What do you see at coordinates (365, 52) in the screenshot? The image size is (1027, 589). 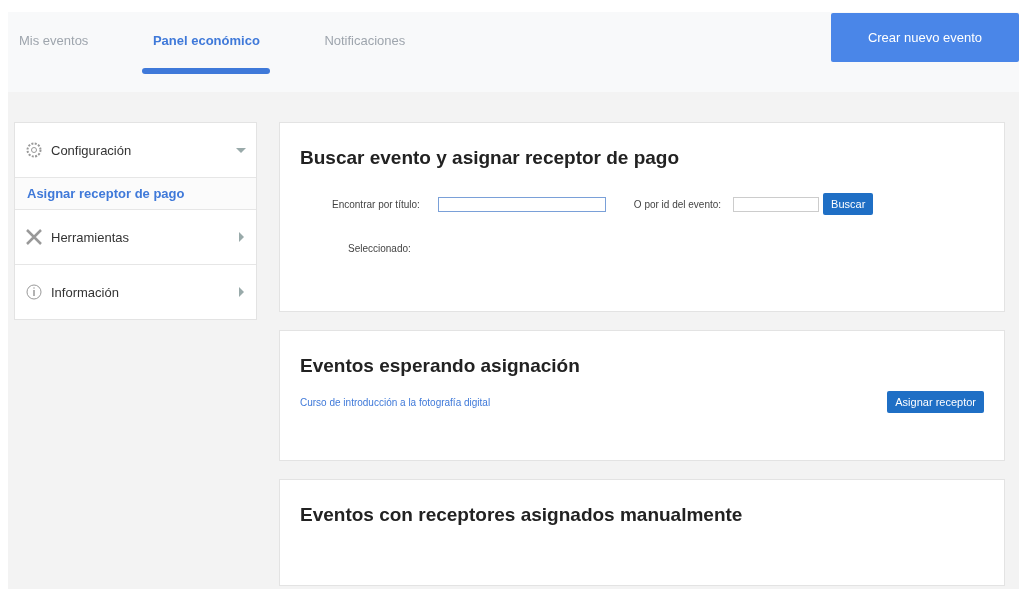 I see `tab: Notificaciones` at bounding box center [365, 52].